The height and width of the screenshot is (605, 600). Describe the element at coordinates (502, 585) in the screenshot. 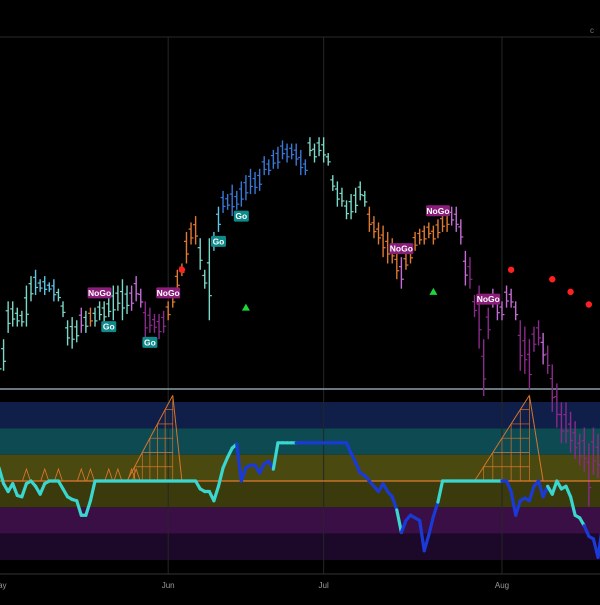

I see `x-tick-label: Aug` at that location.